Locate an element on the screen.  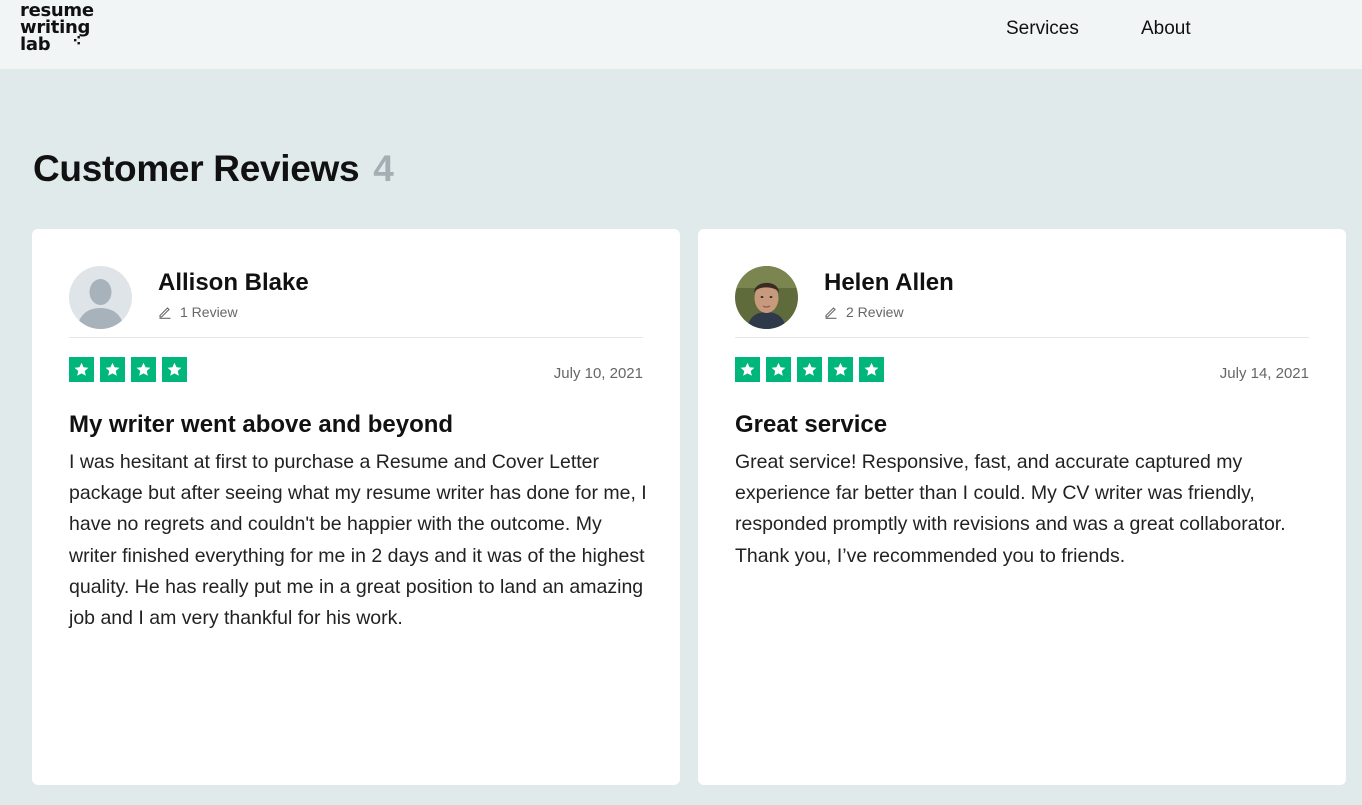
page-title: Customer Reviews 4 is located at coordinates (213, 169).